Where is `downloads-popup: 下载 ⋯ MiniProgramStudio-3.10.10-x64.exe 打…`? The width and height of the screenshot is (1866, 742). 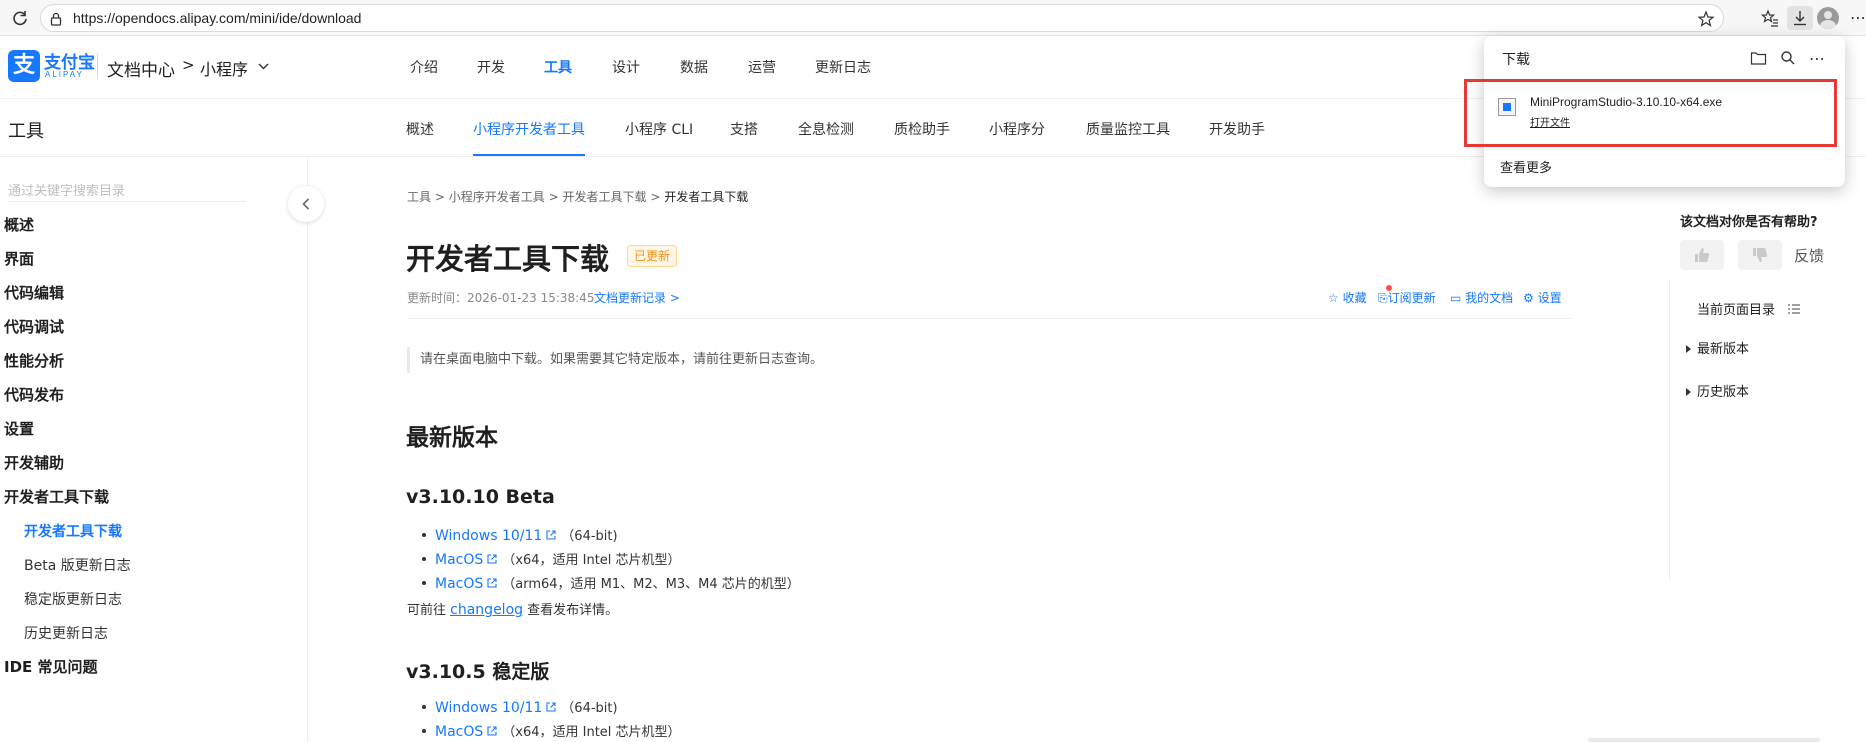 downloads-popup: 下载 ⋯ MiniProgramStudio-3.10.10-x64.exe 打… is located at coordinates (1654, 111).